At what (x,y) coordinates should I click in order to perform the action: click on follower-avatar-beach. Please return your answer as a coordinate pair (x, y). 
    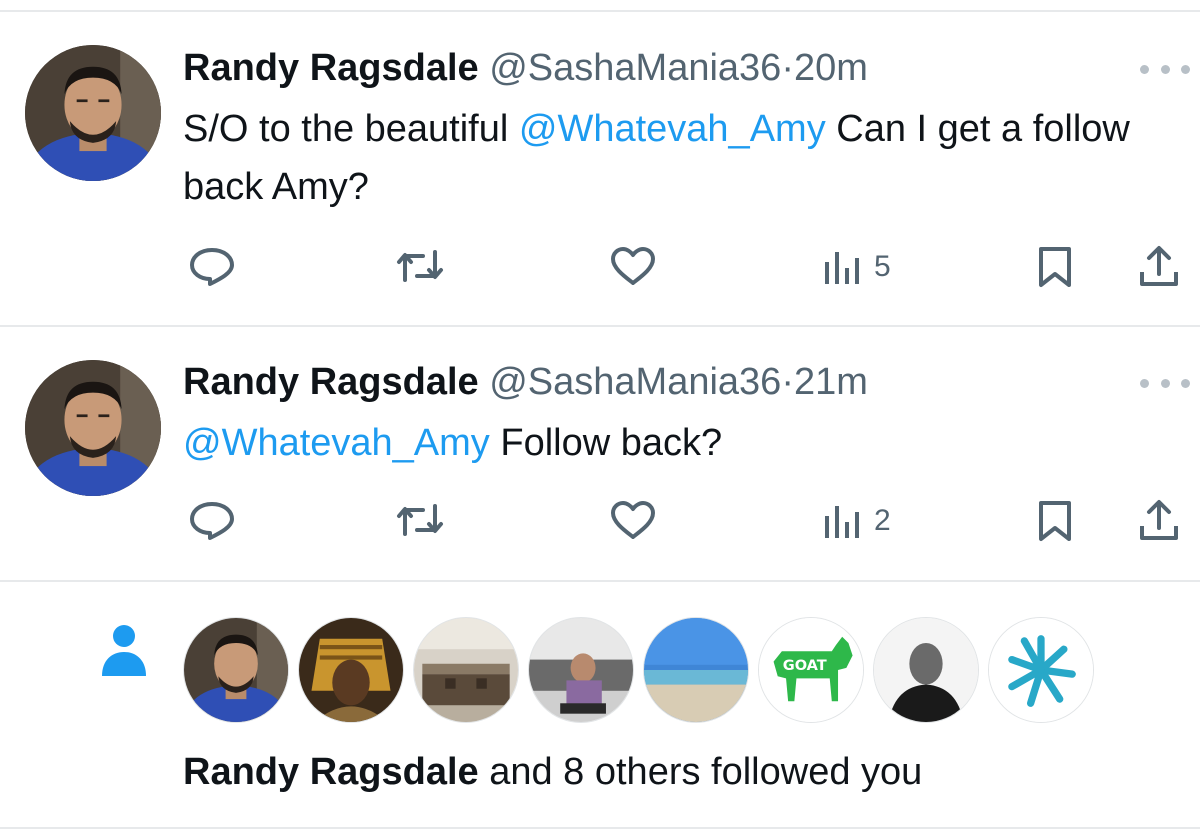
    Looking at the image, I should click on (696, 670).